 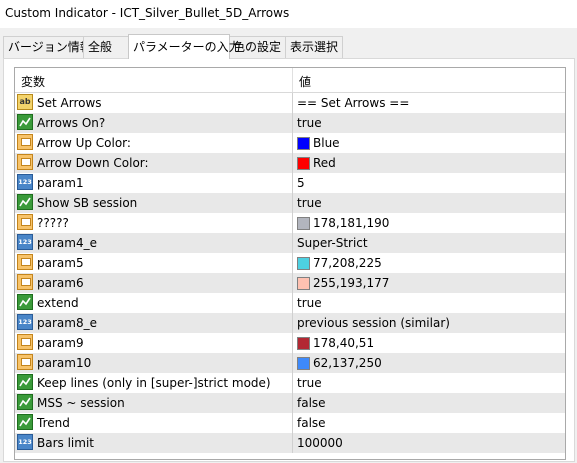 I want to click on parameter-value: Blue, so click(x=326, y=143).